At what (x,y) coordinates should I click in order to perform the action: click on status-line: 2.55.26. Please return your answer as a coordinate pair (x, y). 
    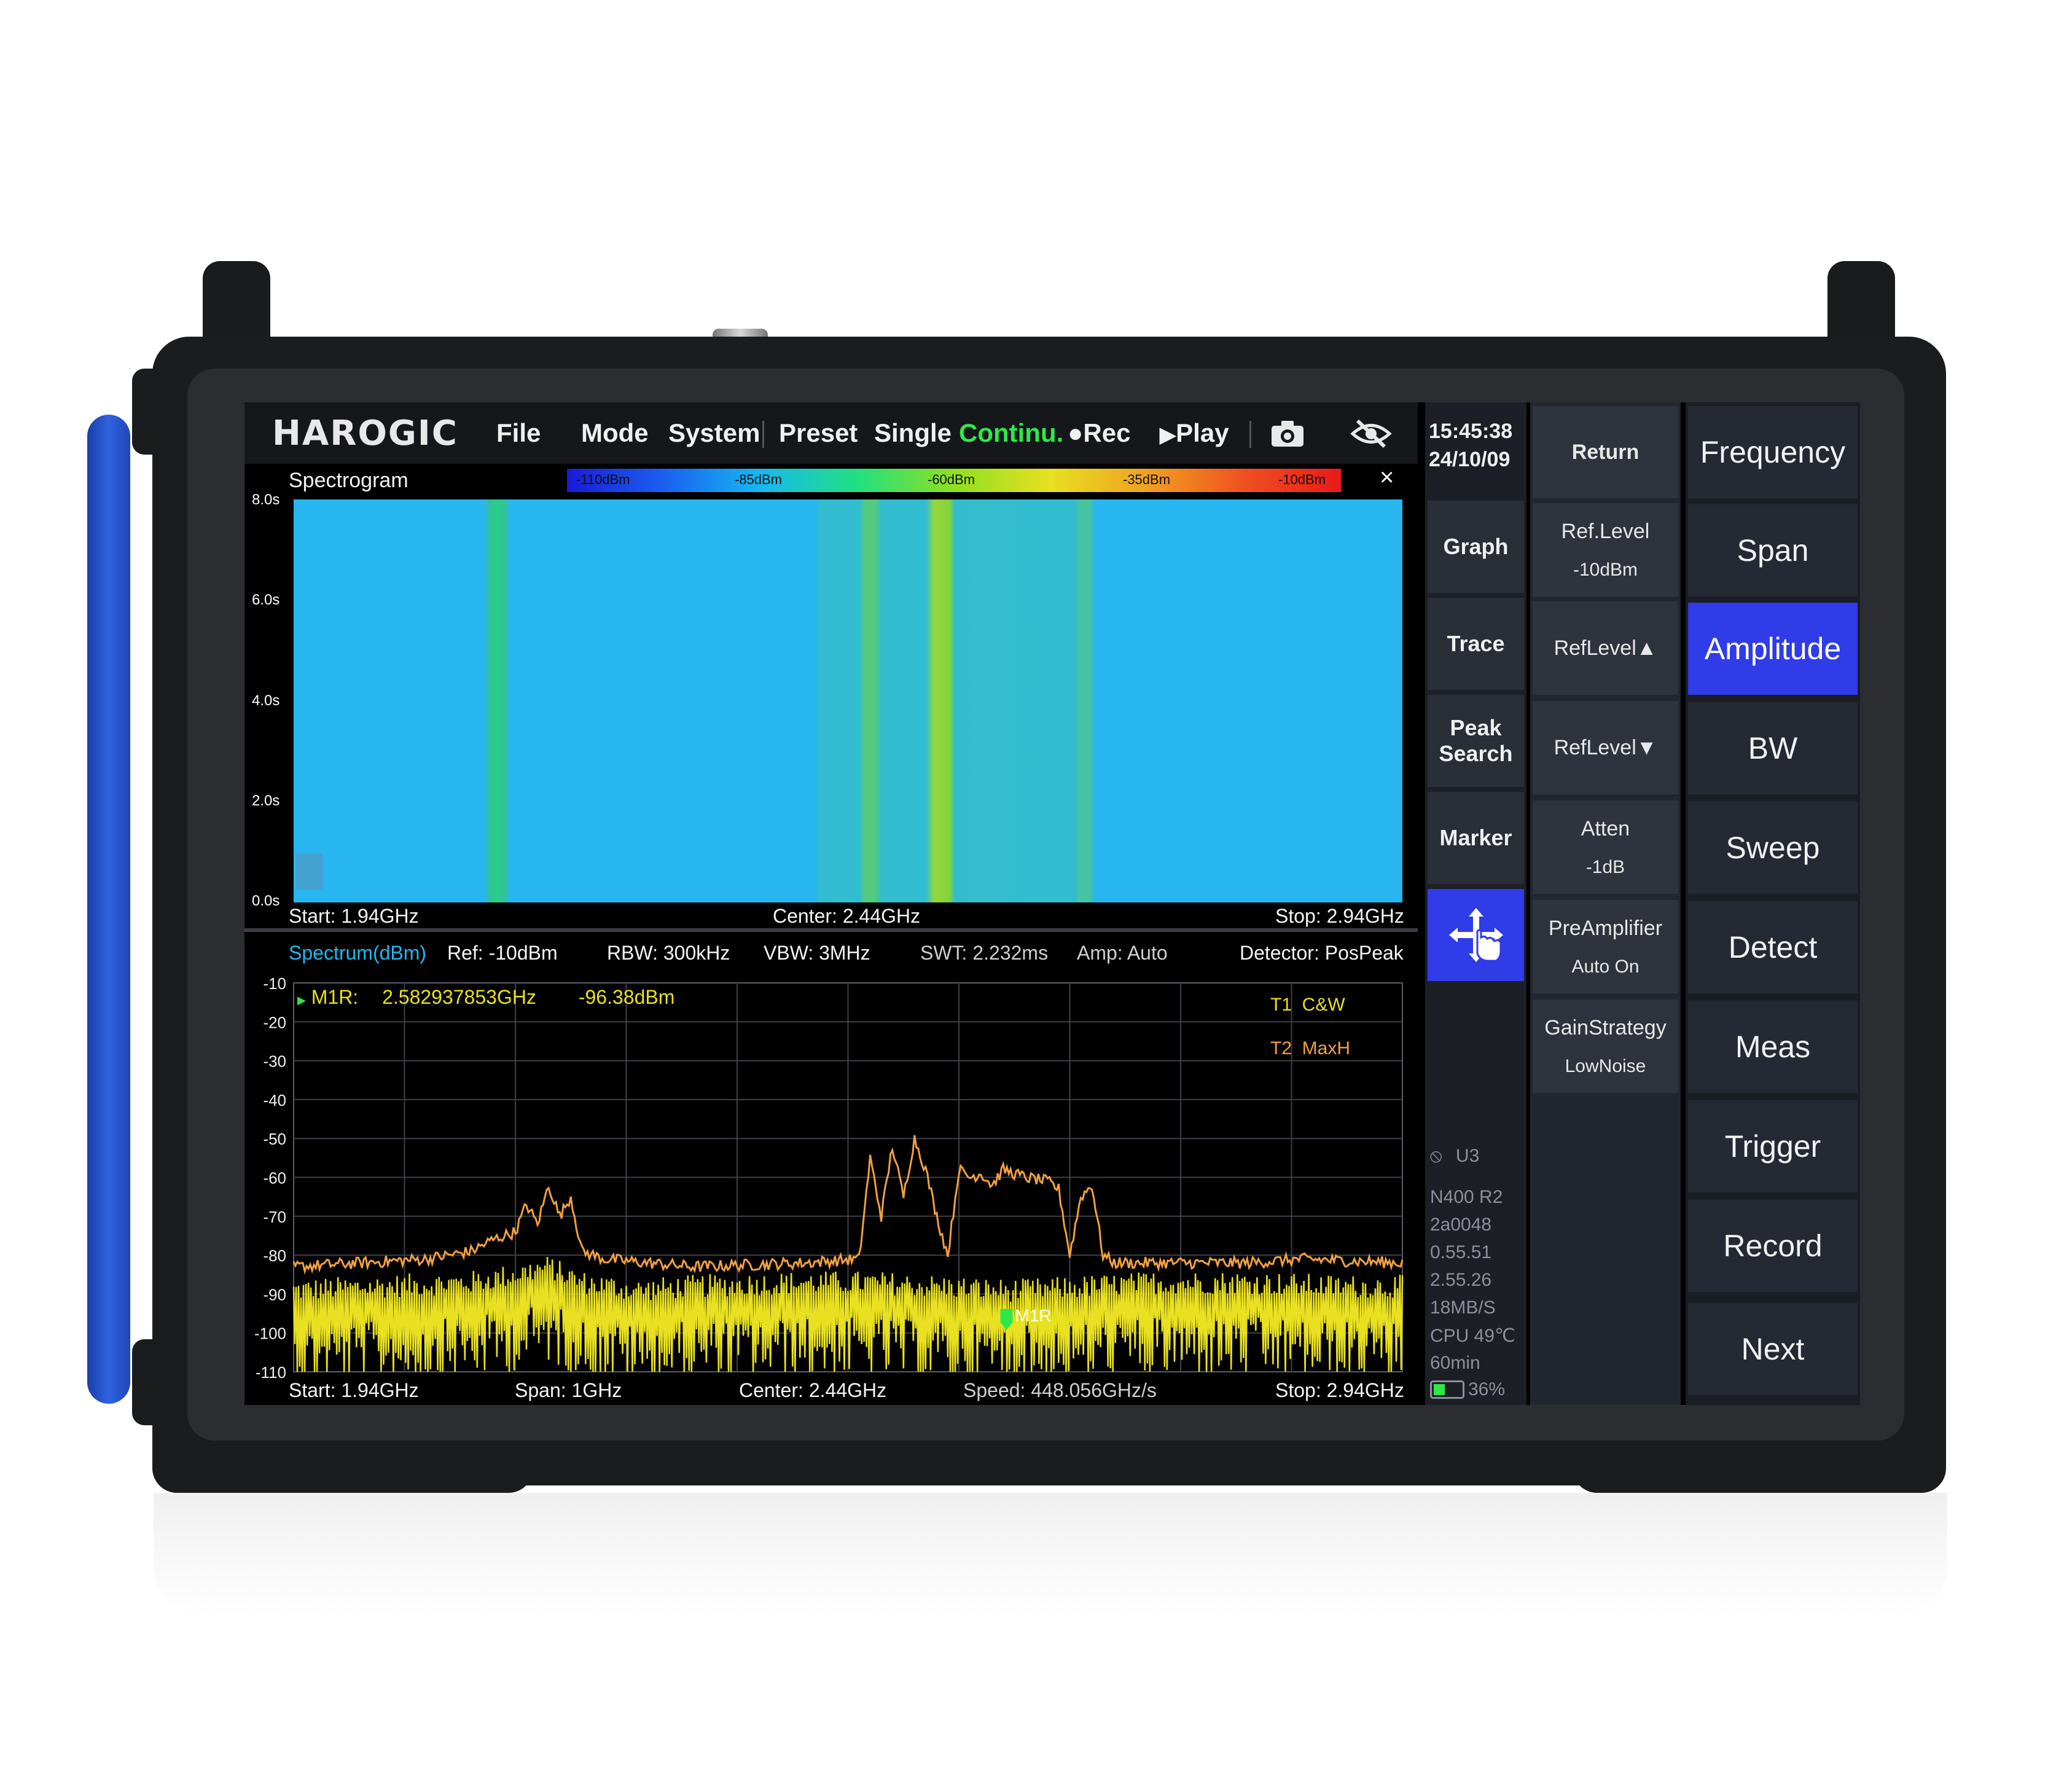
    Looking at the image, I should click on (1461, 1280).